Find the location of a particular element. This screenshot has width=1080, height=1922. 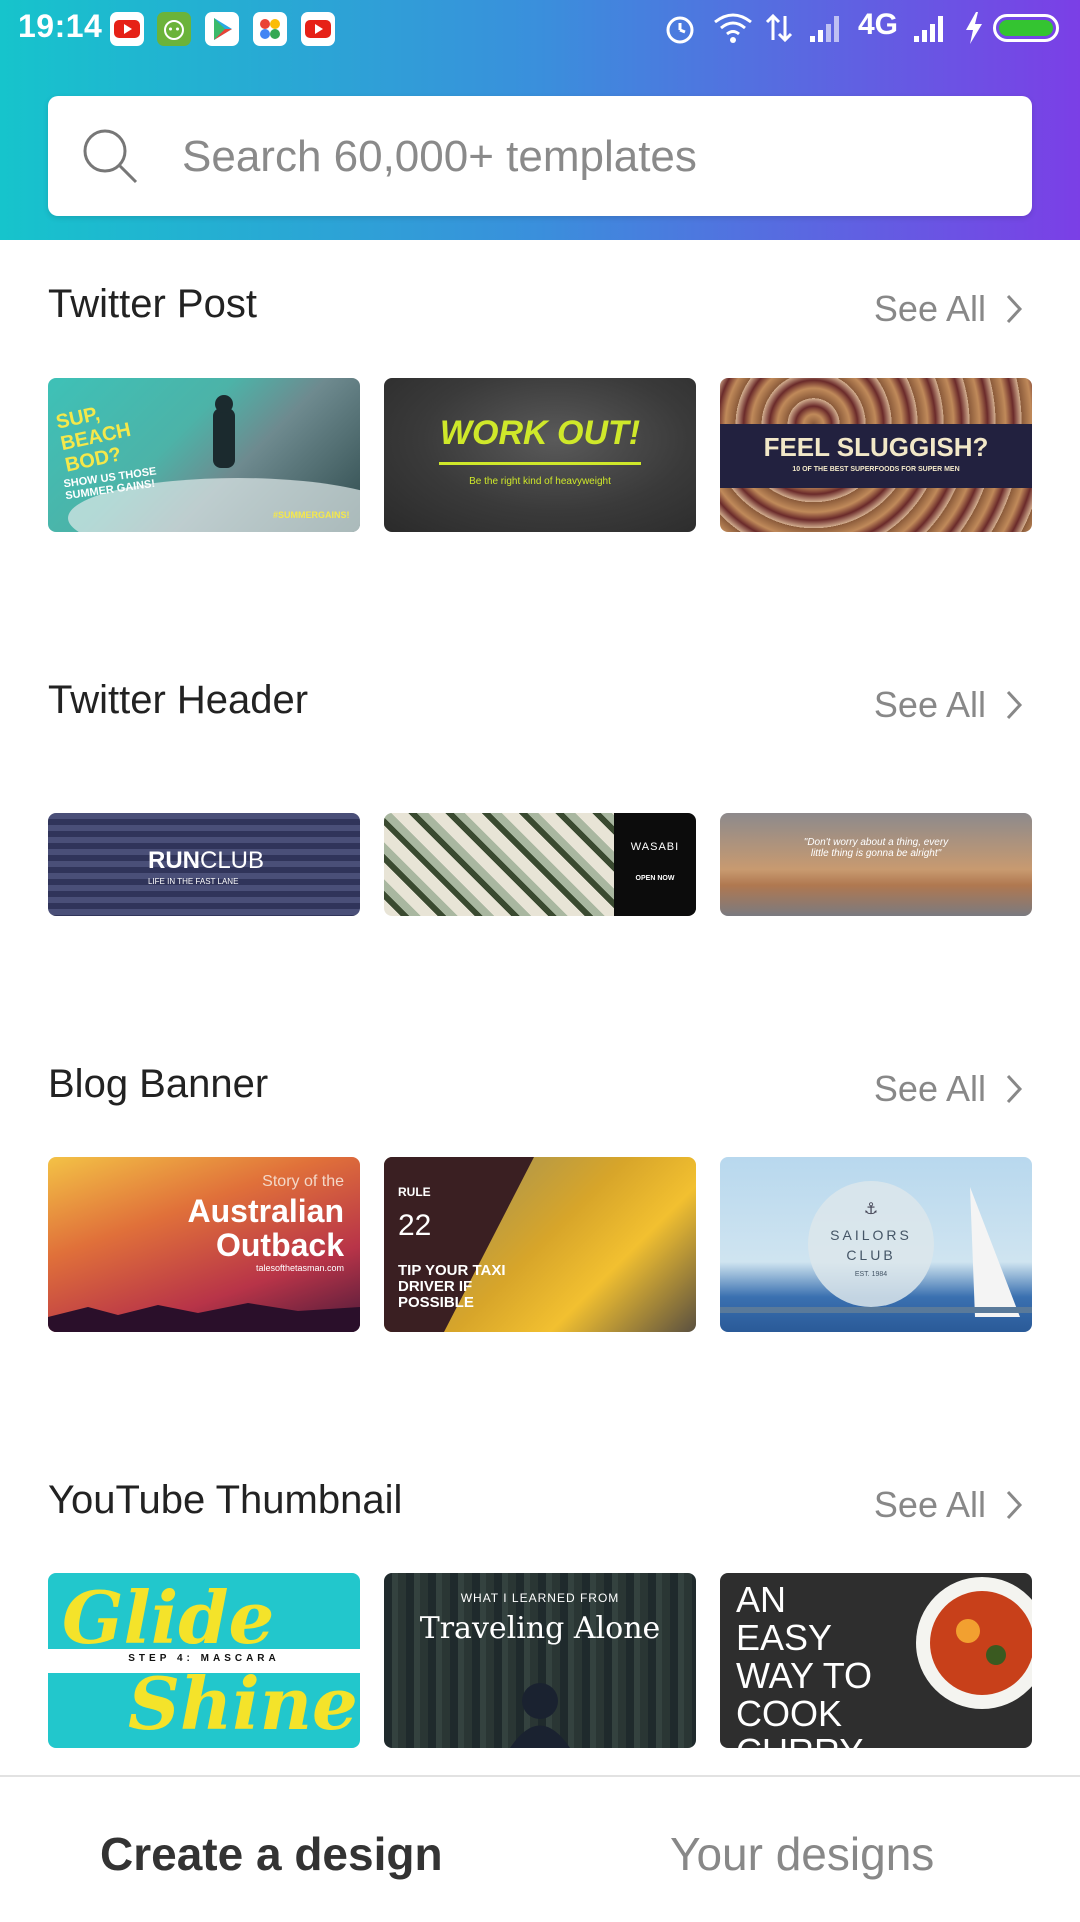

template-card-twitter-header-1: RUN CLUB LIFE IN THE FAST LANE is located at coordinates (204, 864).